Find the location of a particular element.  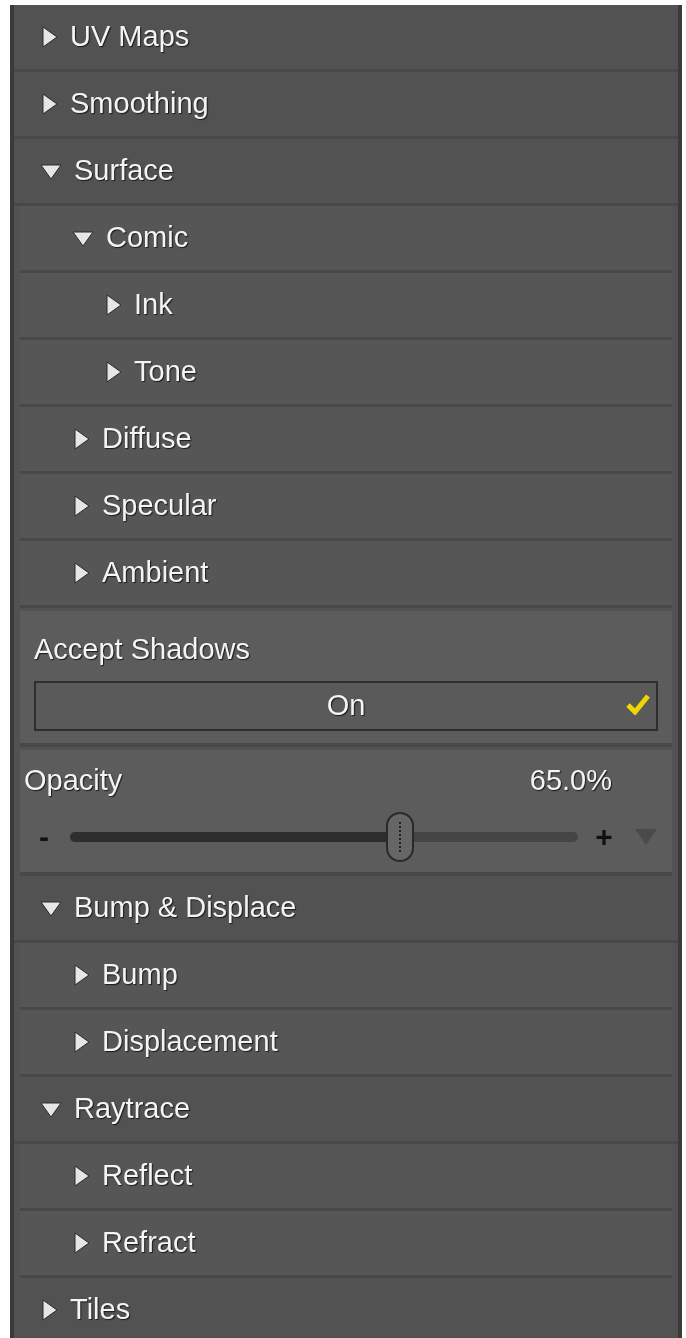

tree-row: Displacement is located at coordinates (346, 1043).